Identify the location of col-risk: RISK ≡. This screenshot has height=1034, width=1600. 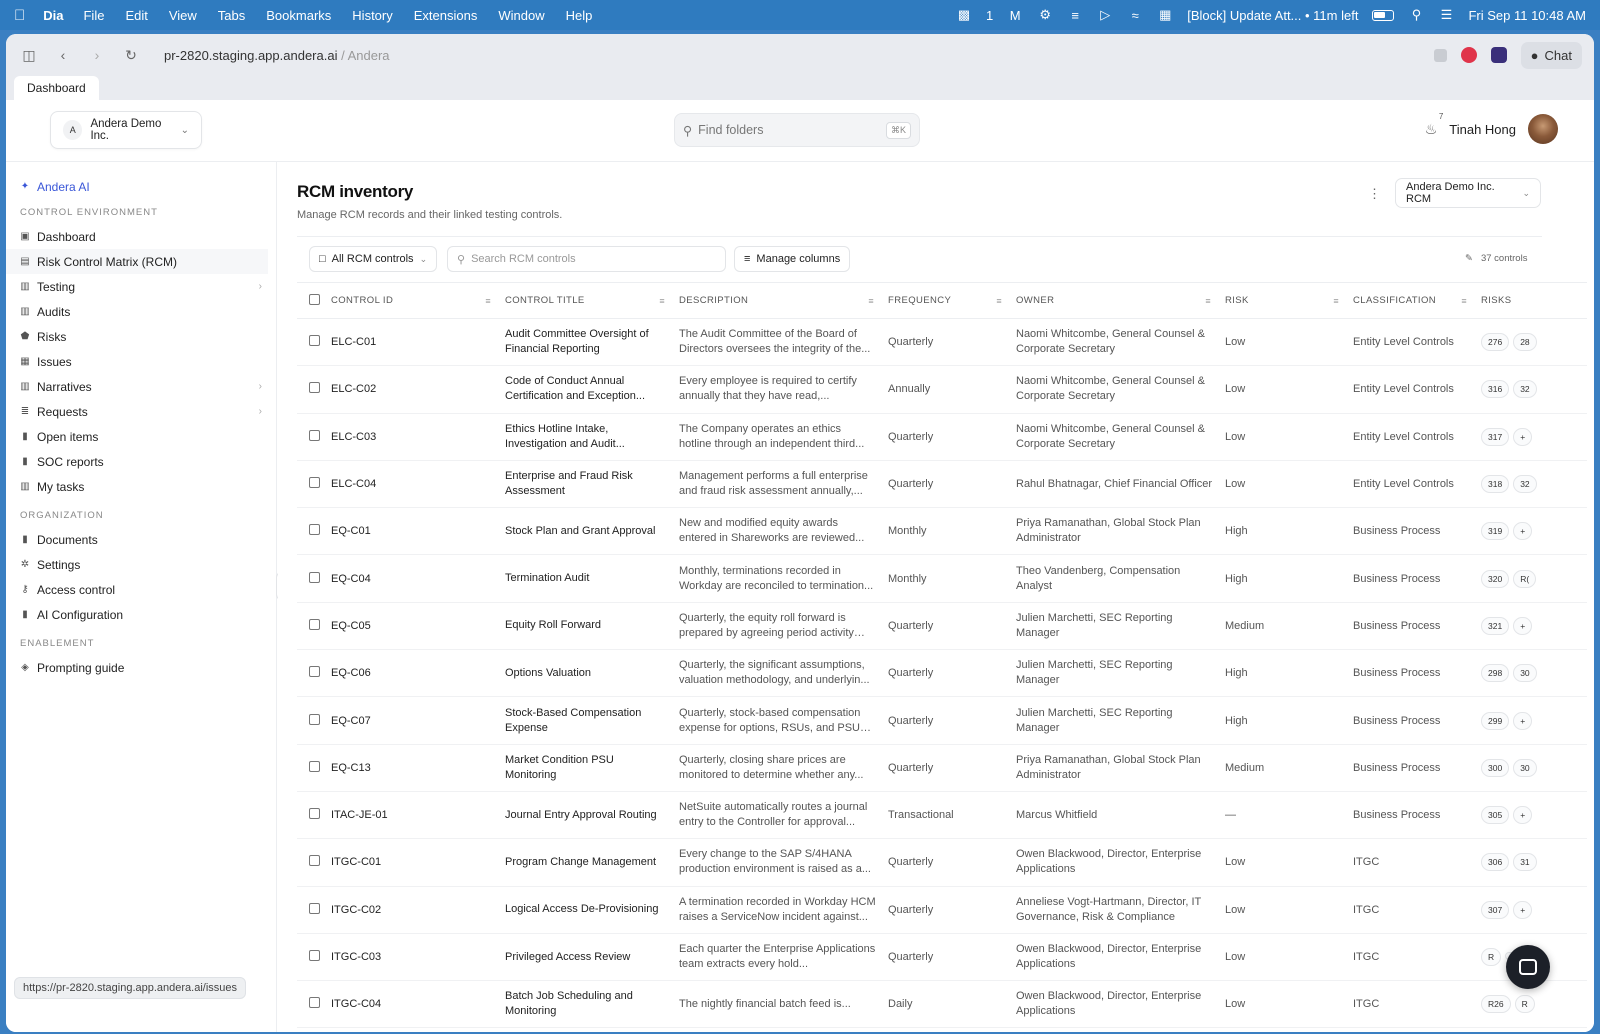
(1289, 300).